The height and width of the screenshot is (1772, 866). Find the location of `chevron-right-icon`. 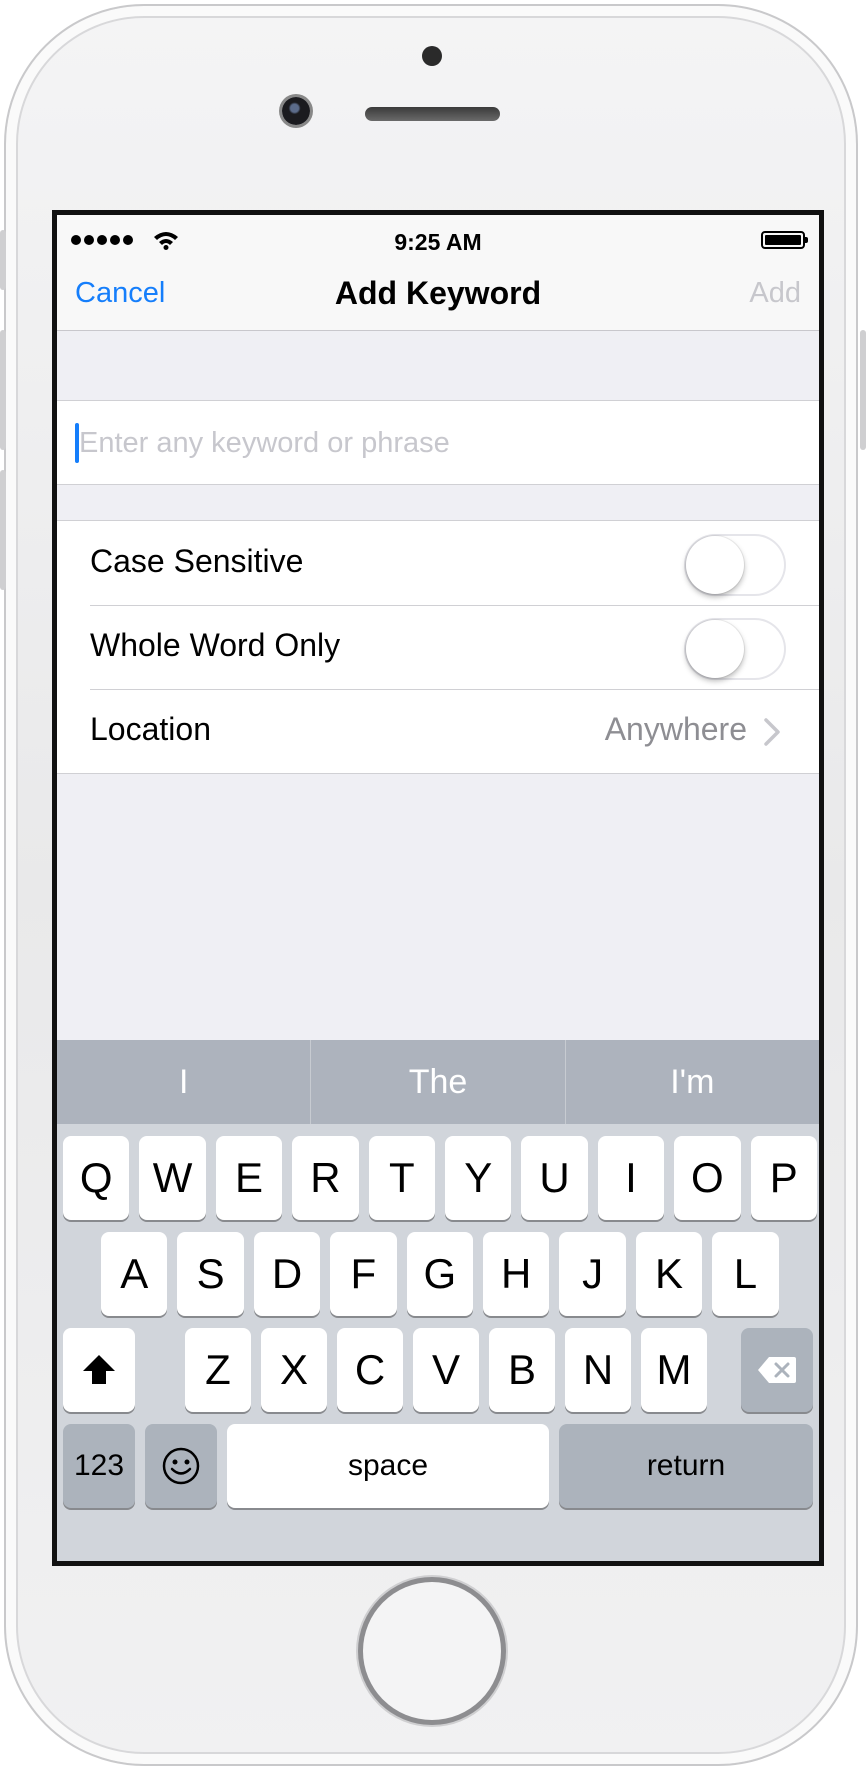

chevron-right-icon is located at coordinates (772, 732).